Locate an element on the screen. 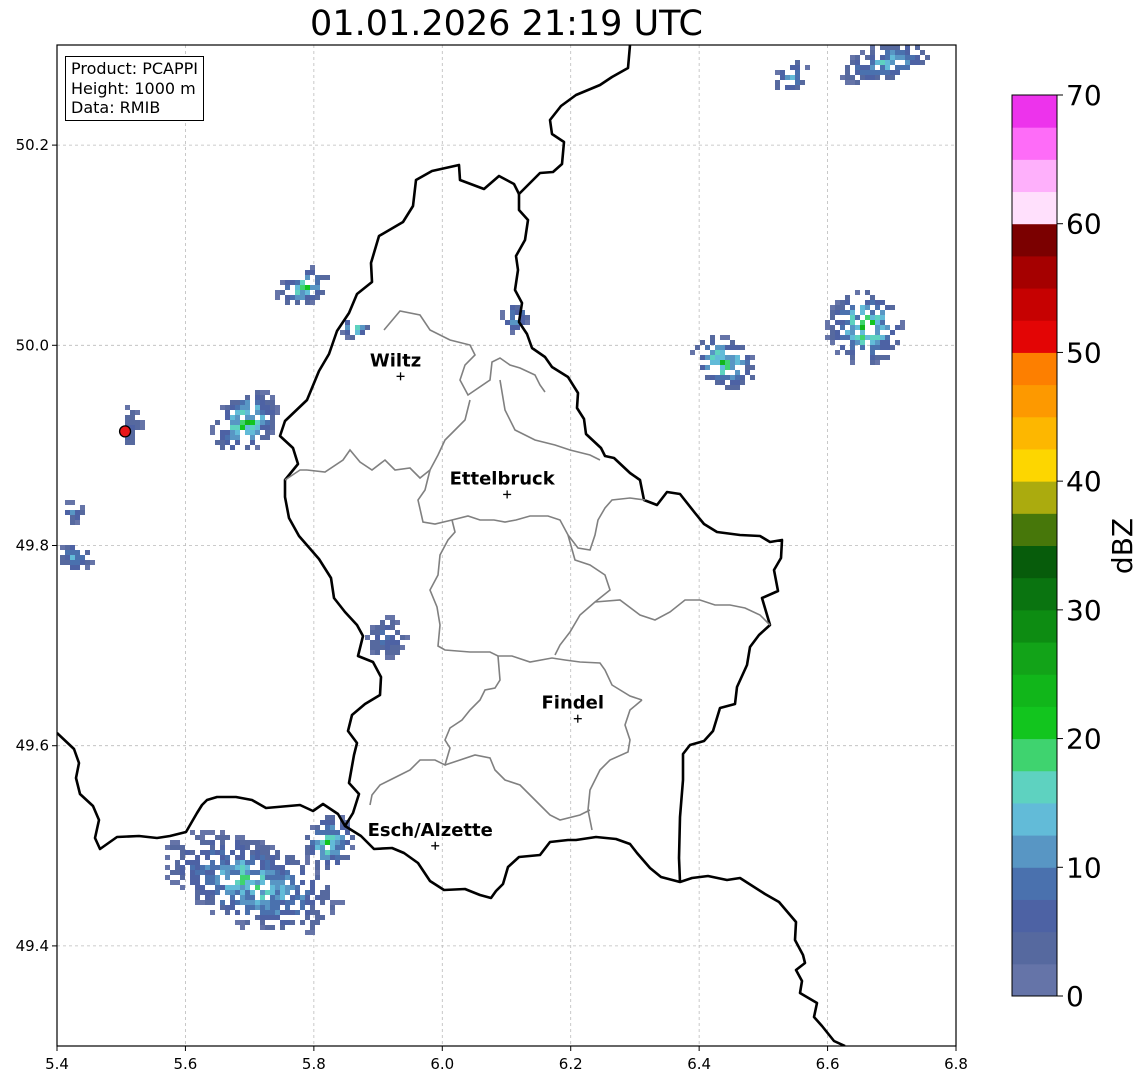  y-tick-label: 49.6 is located at coordinates (32, 746).